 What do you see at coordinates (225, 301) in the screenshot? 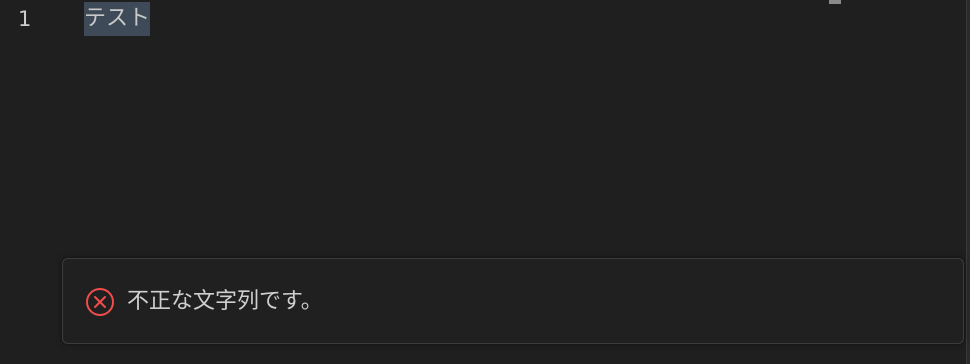
I see `error-message: 不正な文字列です。` at bounding box center [225, 301].